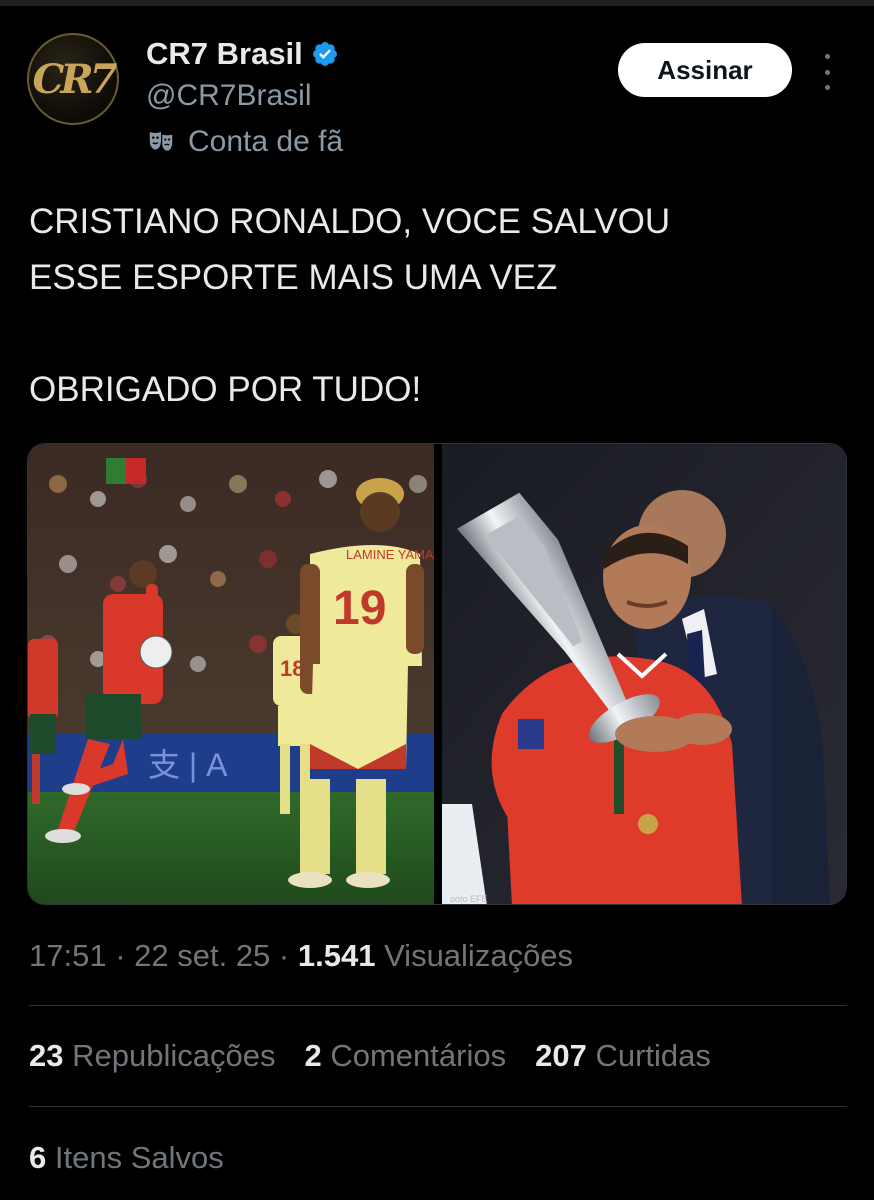 This screenshot has height=1200, width=874. Describe the element at coordinates (293, 277) in the screenshot. I see `tweet-line: ESSE ESPORTE MAIS UMA VEZ` at that location.